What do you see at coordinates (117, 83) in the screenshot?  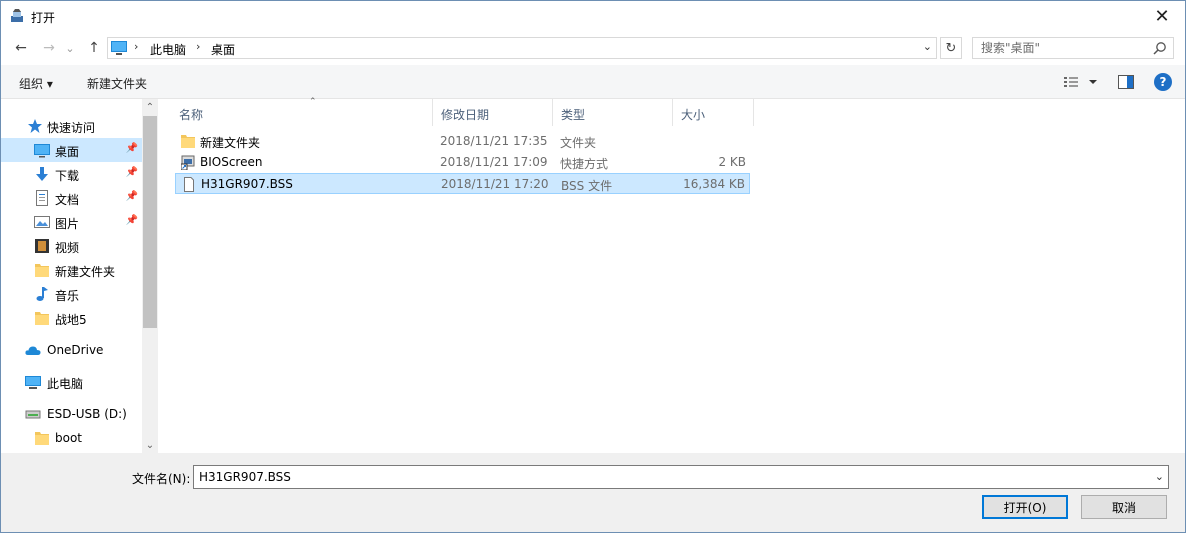 I see `new-folder-button: 新建文件夹` at bounding box center [117, 83].